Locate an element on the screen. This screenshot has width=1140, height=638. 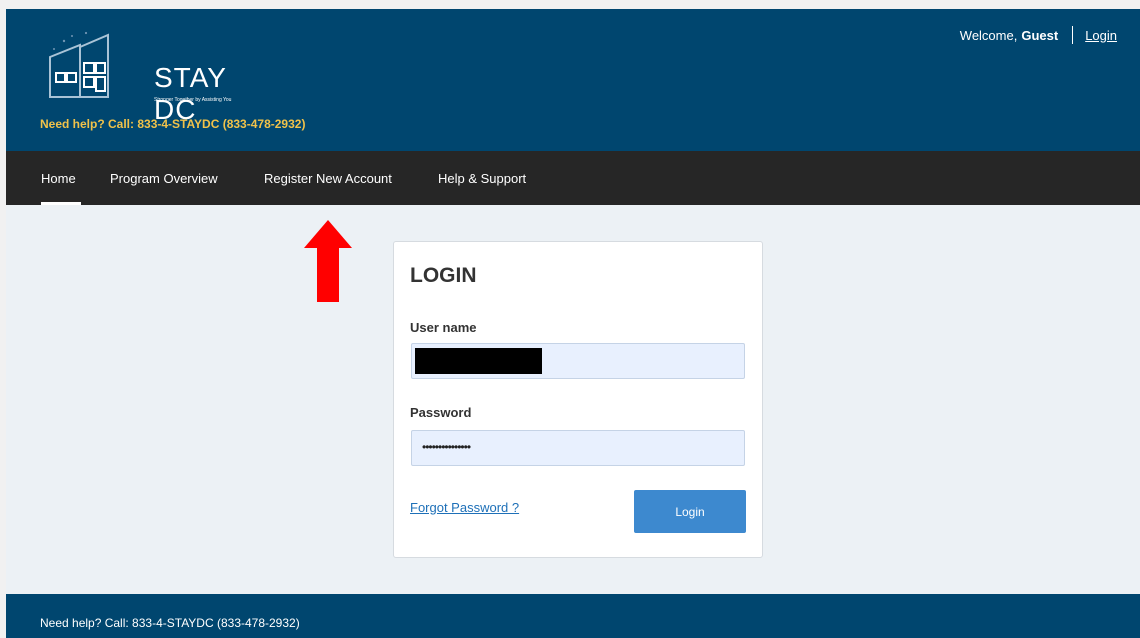
header-login-link: Login is located at coordinates (1101, 35).